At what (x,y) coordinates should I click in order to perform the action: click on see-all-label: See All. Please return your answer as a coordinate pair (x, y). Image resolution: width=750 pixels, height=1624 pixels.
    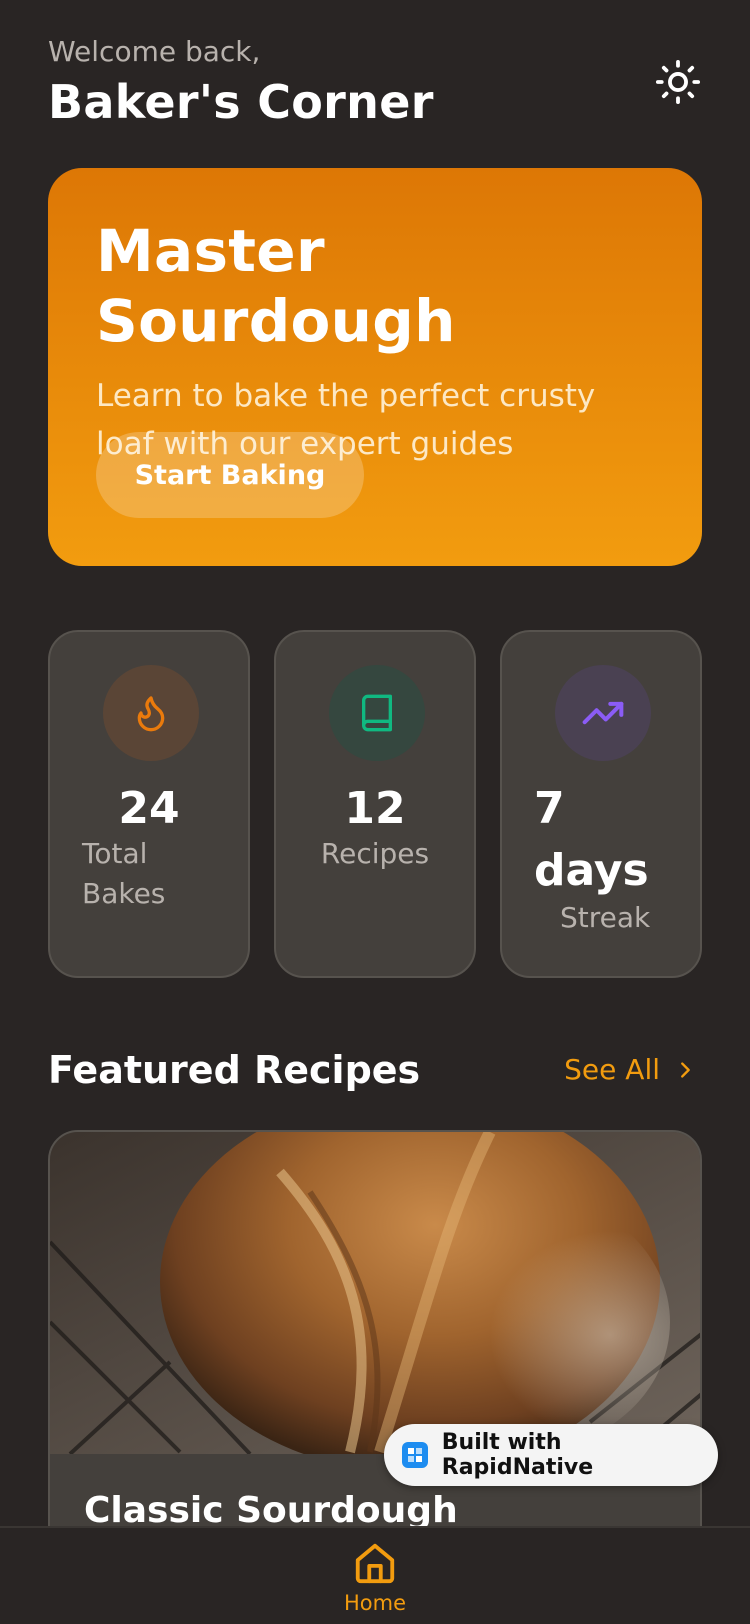
    Looking at the image, I should click on (612, 1069).